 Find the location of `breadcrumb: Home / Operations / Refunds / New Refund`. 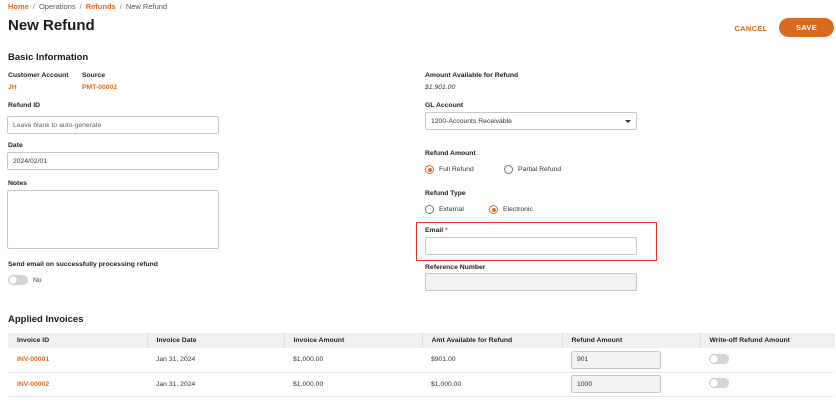

breadcrumb: Home / Operations / Refunds / New Refund is located at coordinates (87, 6).